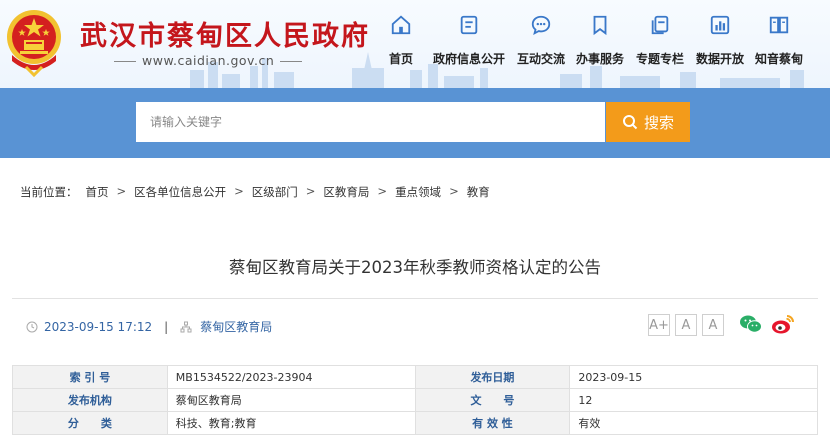 The height and width of the screenshot is (446, 830). Describe the element at coordinates (658, 122) in the screenshot. I see `search-button-label: 搜索` at that location.